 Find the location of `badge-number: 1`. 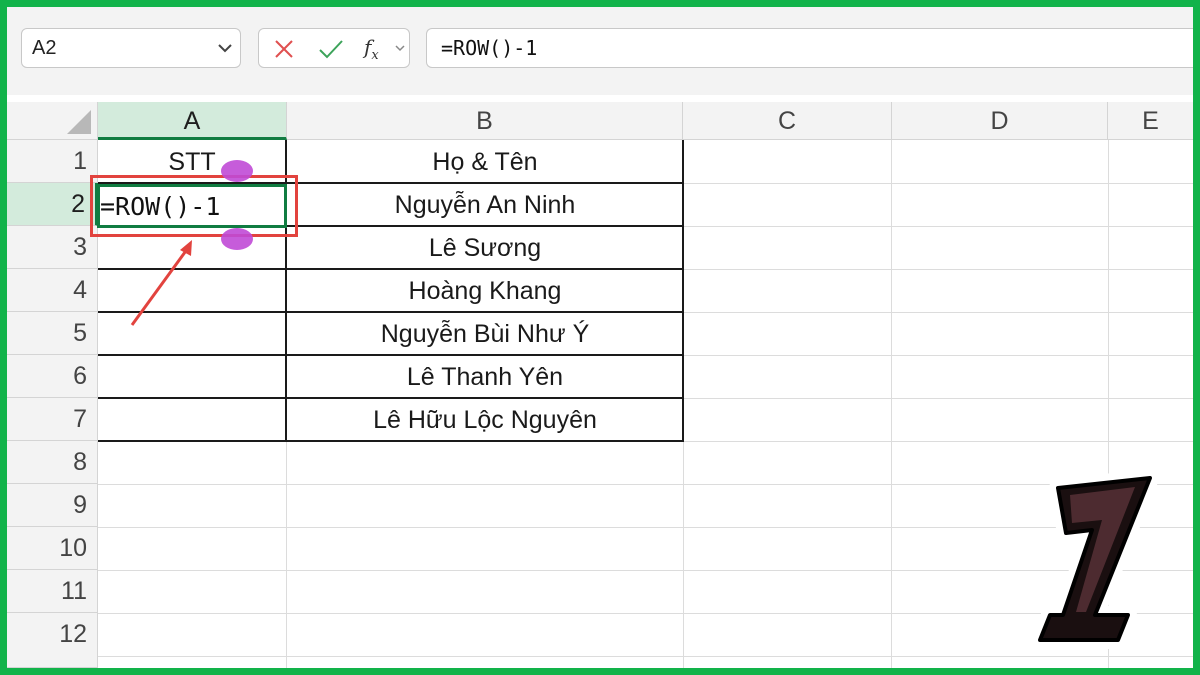

badge-number: 1 is located at coordinates (1096, 597).